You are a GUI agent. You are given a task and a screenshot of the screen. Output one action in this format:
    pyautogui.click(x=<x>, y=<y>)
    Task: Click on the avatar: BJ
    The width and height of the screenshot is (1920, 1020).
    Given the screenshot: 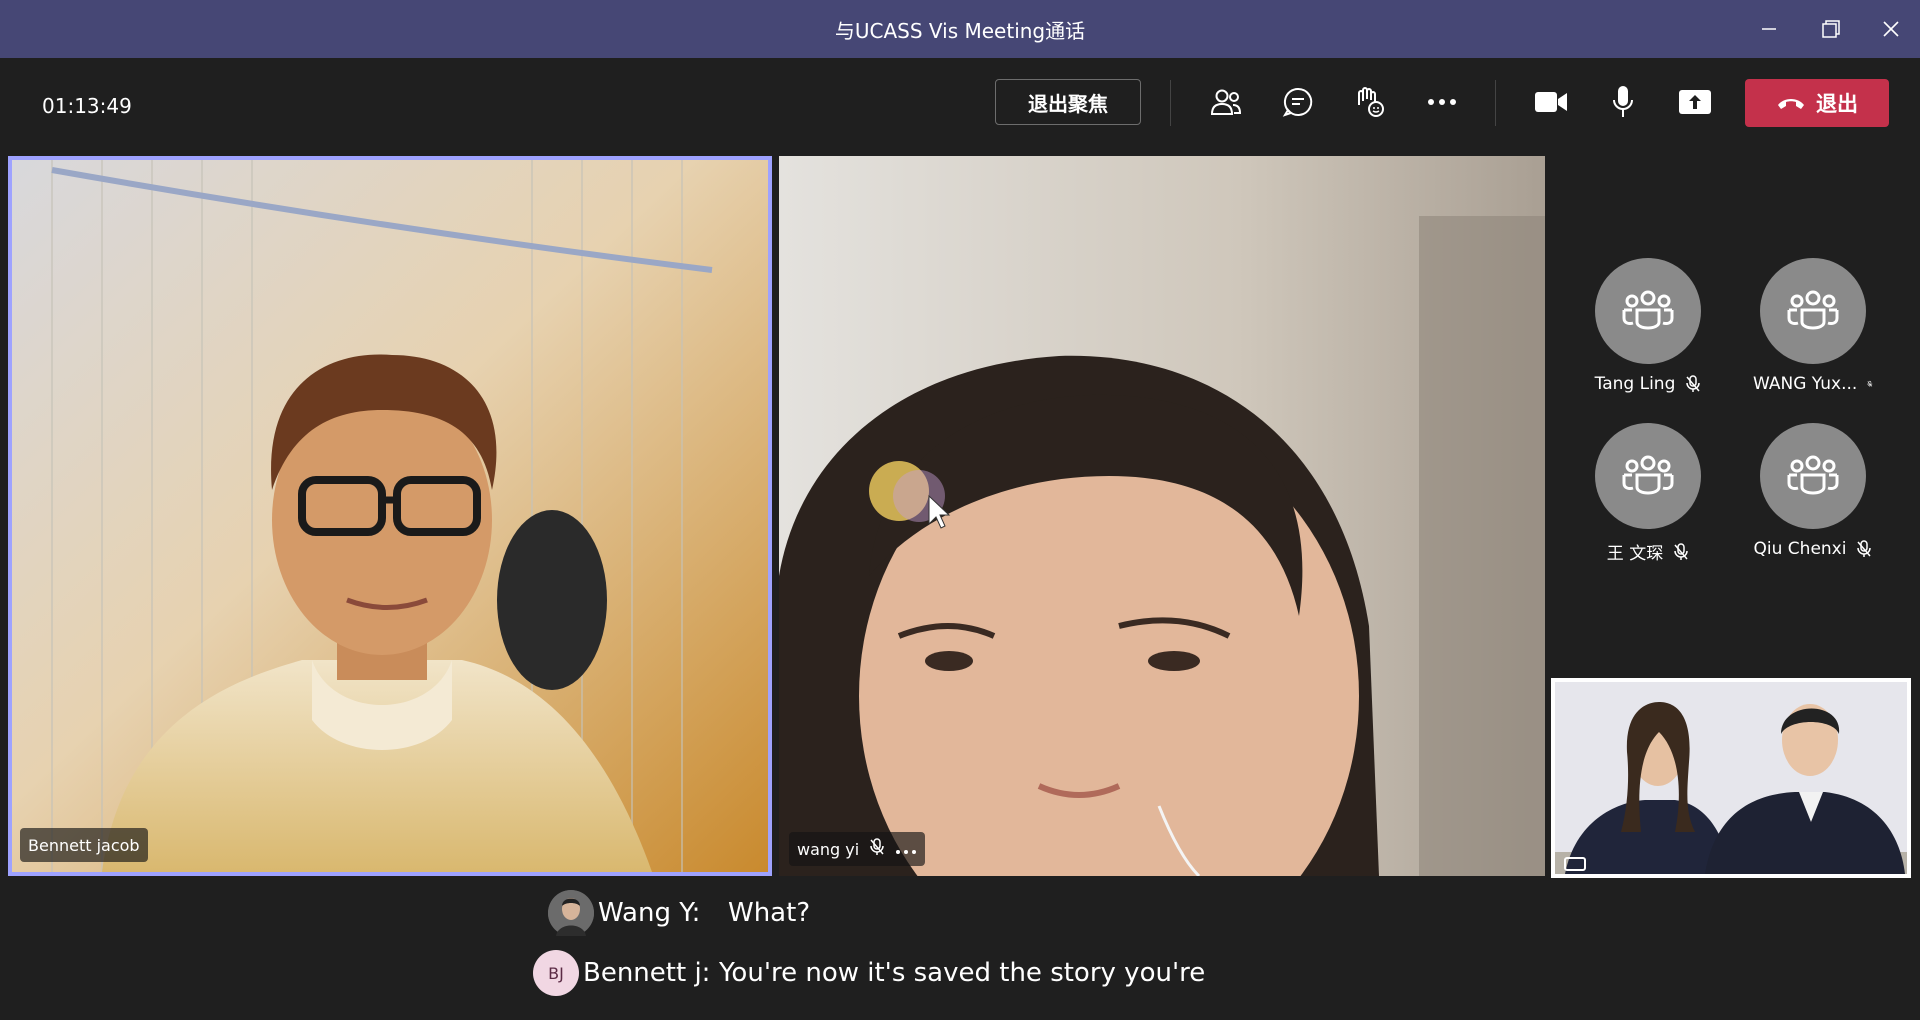 What is the action you would take?
    pyautogui.click(x=556, y=973)
    